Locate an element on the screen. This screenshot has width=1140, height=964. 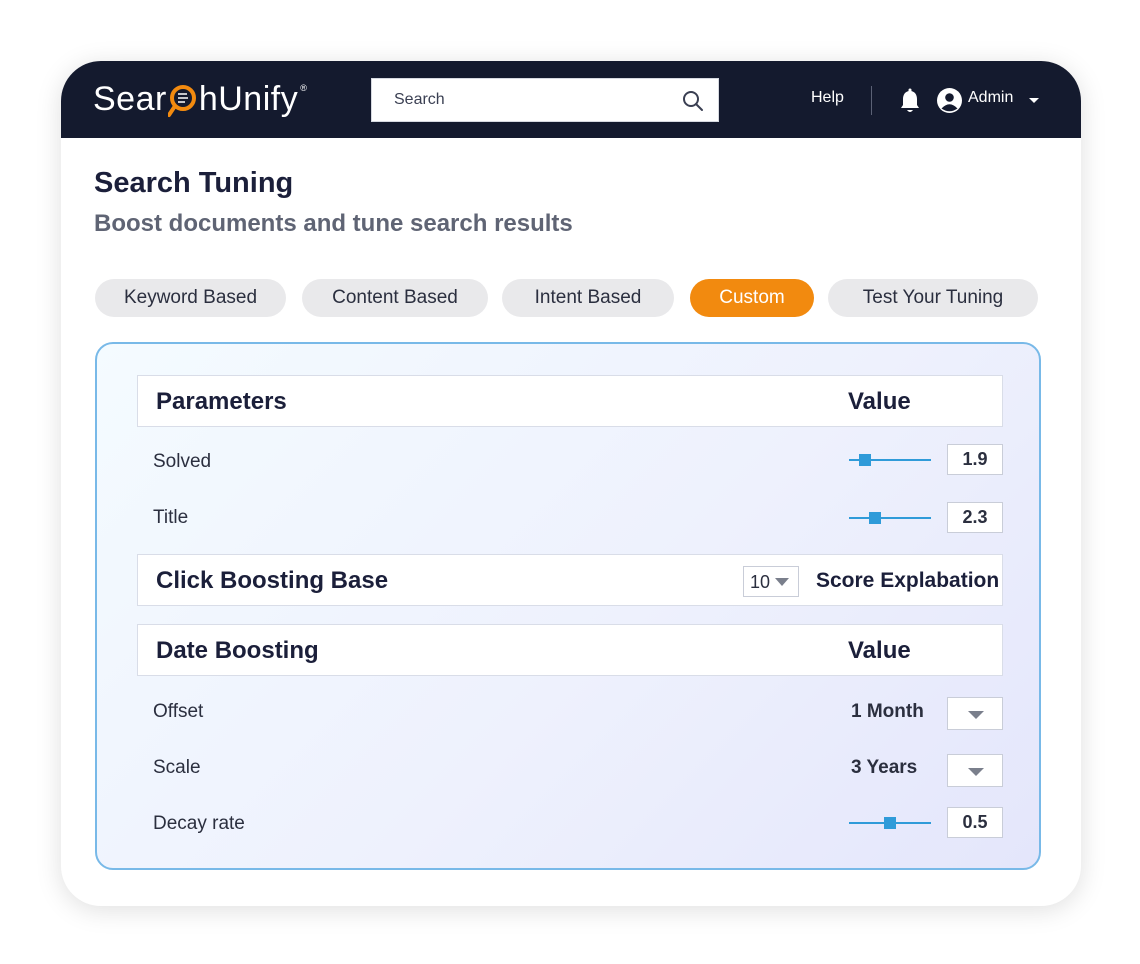
slider-track is located at coordinates (890, 518).